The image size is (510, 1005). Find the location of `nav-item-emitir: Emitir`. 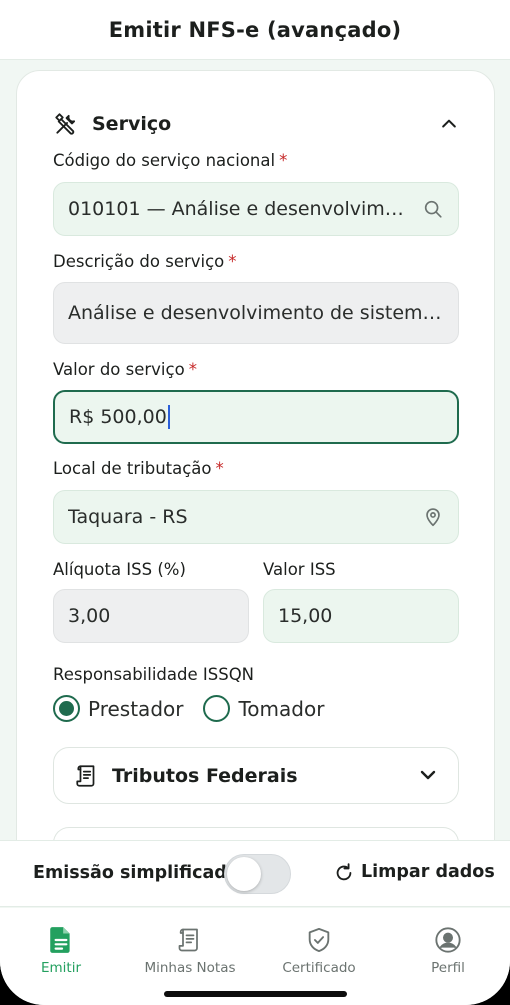

nav-item-emitir: Emitir is located at coordinates (61, 951).